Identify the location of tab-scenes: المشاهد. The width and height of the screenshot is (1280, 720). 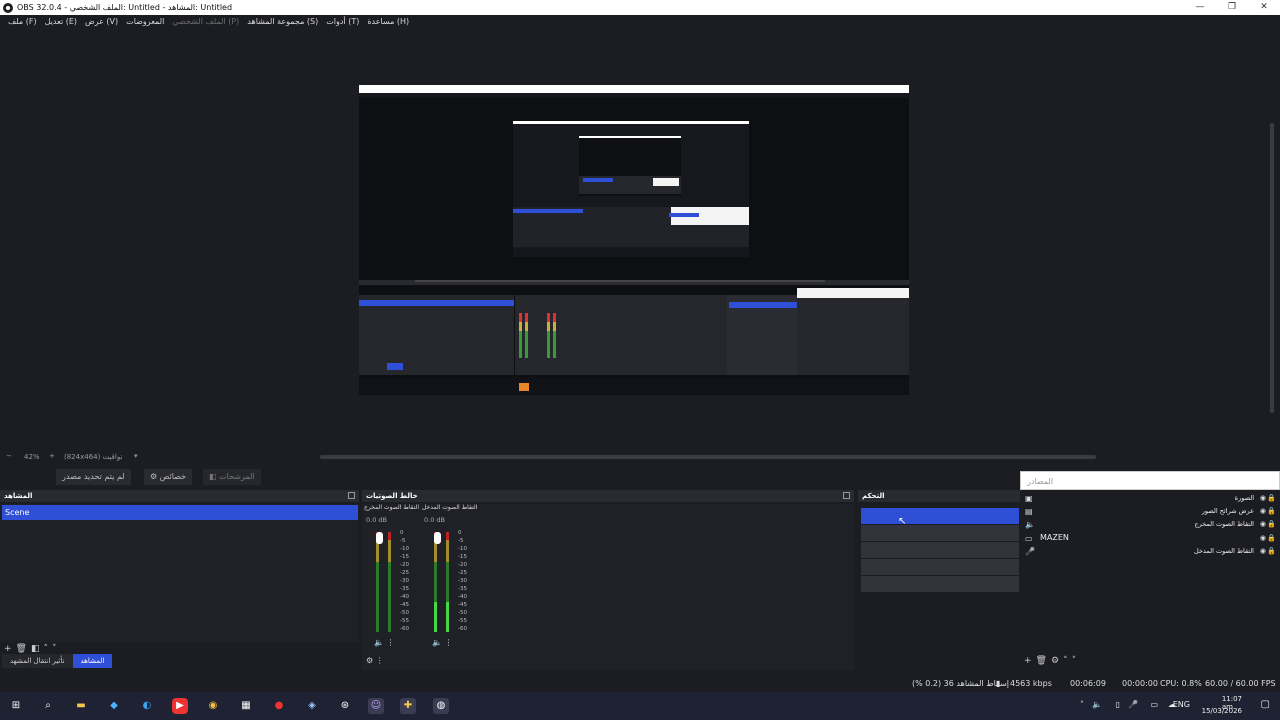
(92, 661).